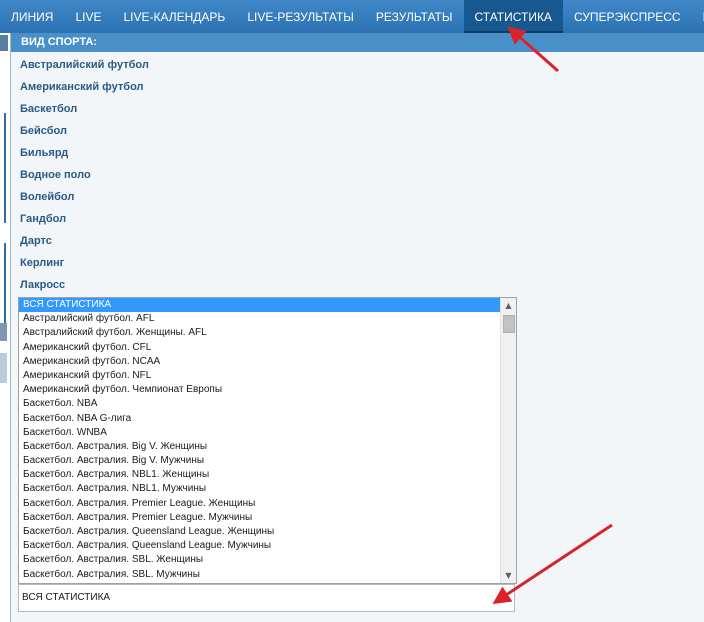 The image size is (704, 622). What do you see at coordinates (267, 447) in the screenshot?
I see `list-item: Баскетбол. Австралия. Big V. Женщины` at bounding box center [267, 447].